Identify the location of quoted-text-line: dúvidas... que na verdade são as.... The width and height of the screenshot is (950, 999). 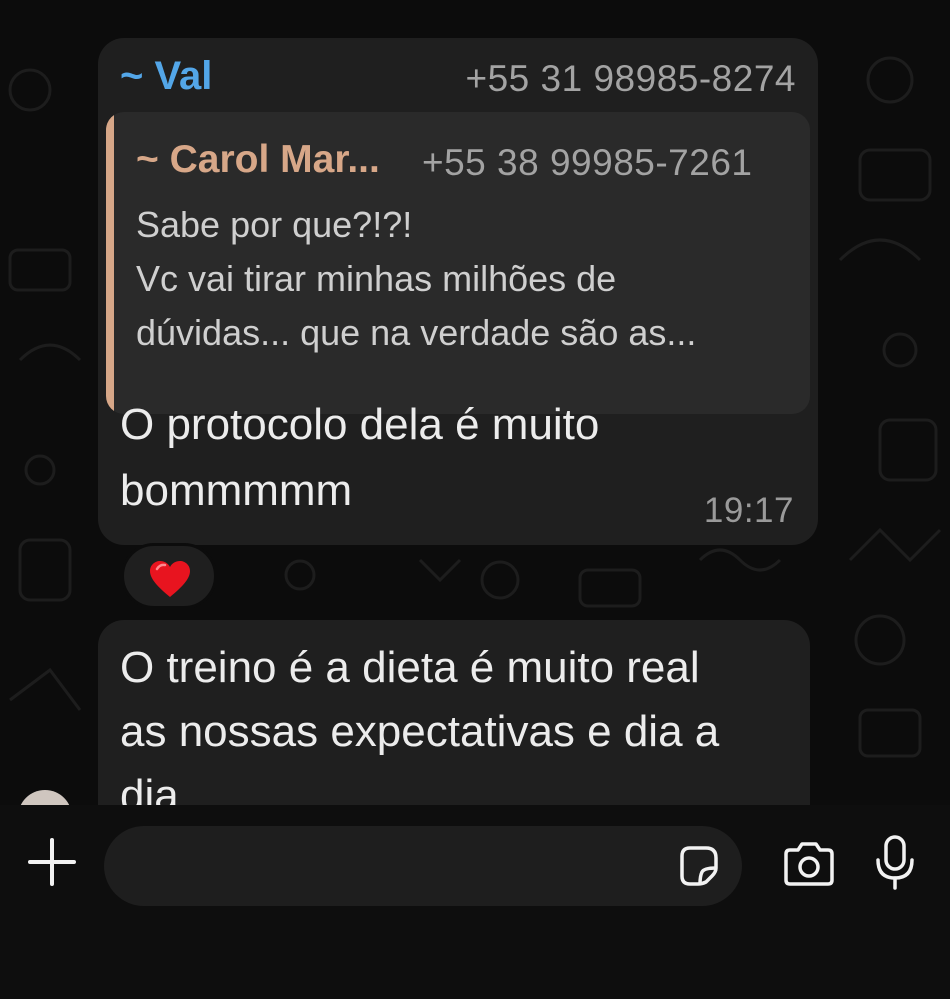
(416, 332).